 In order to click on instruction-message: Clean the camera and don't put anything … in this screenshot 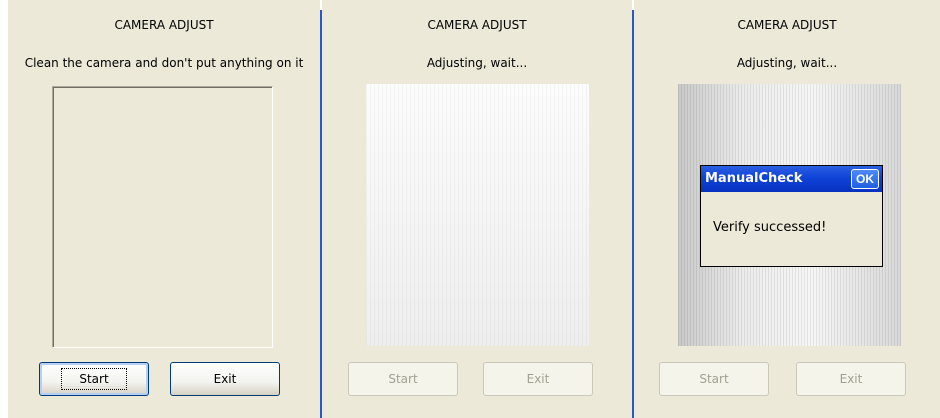, I will do `click(164, 63)`.